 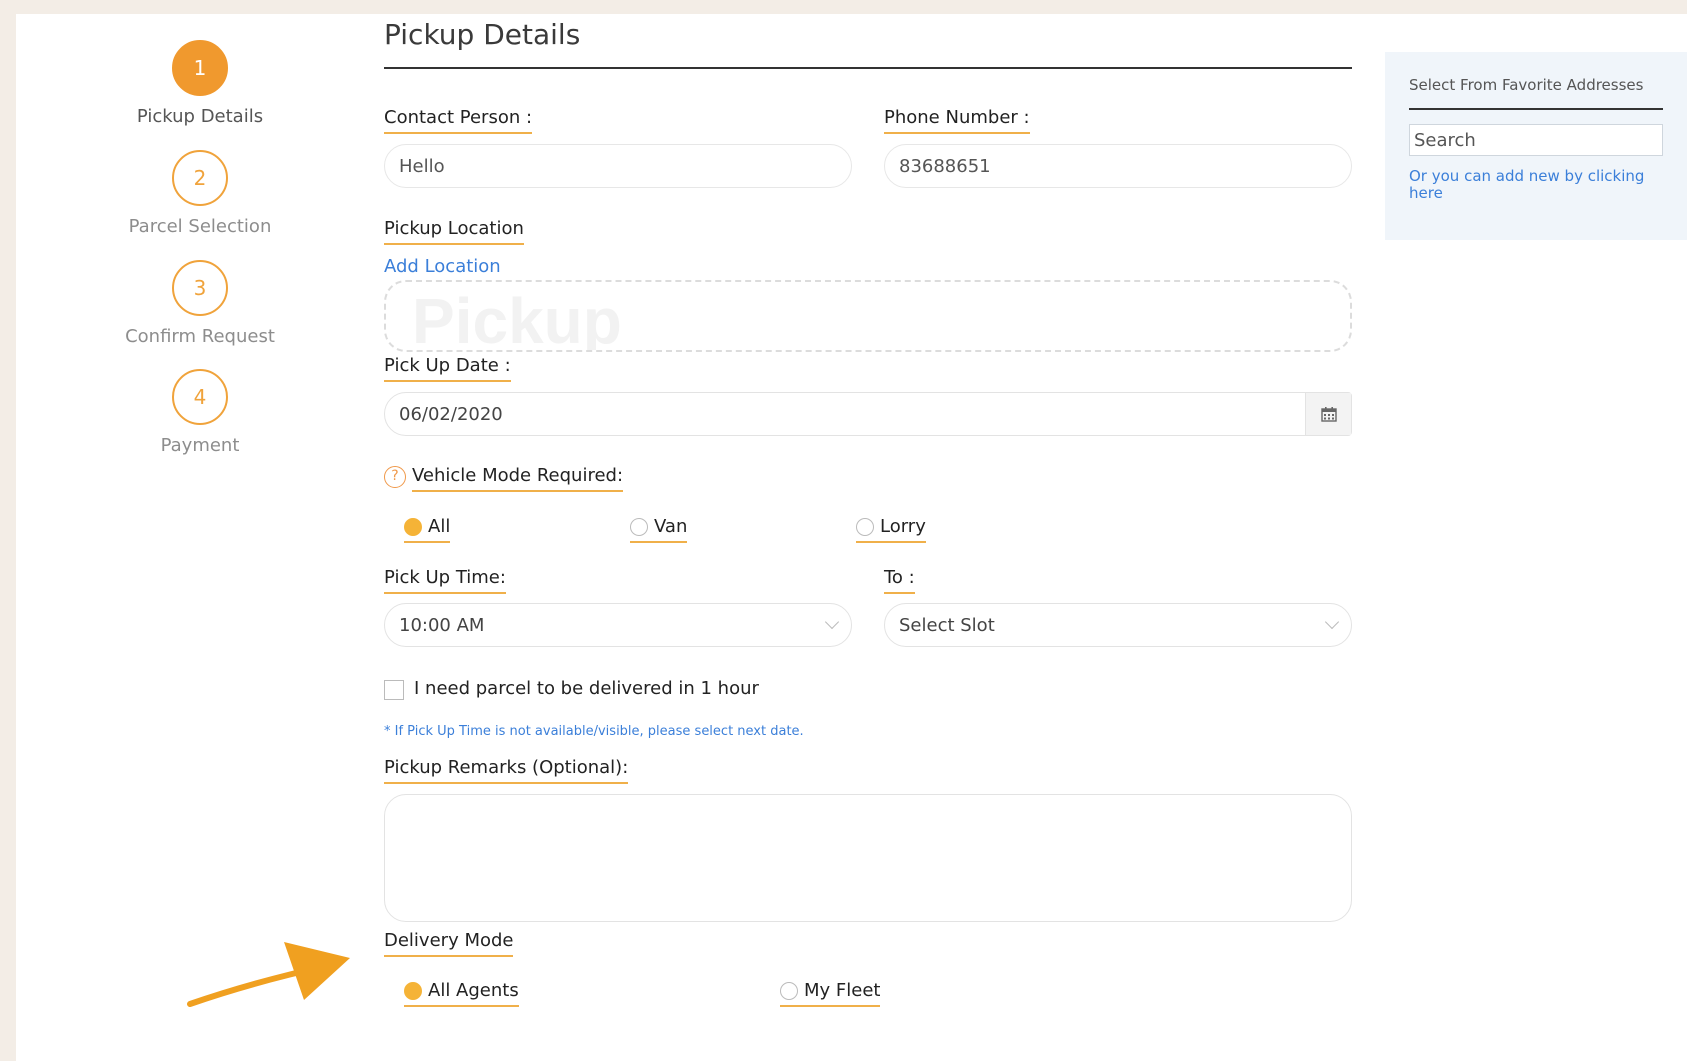 What do you see at coordinates (200, 288) in the screenshot?
I see `step-number: 3` at bounding box center [200, 288].